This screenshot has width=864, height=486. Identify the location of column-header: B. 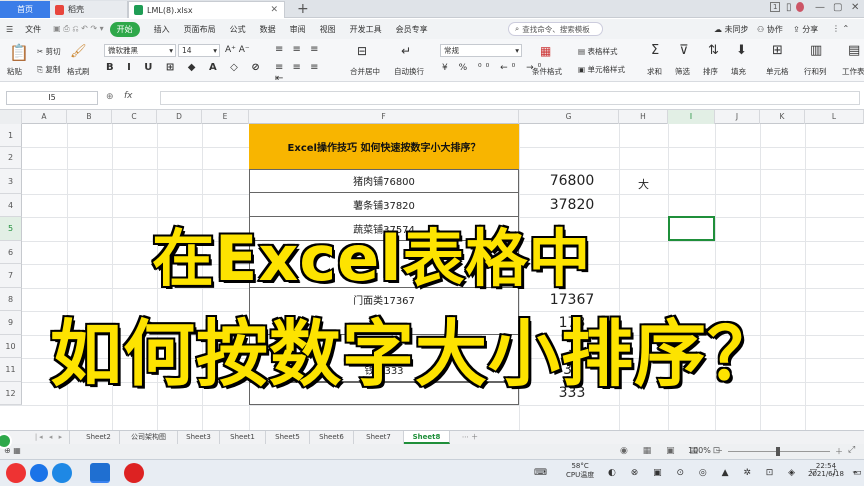
(89, 117).